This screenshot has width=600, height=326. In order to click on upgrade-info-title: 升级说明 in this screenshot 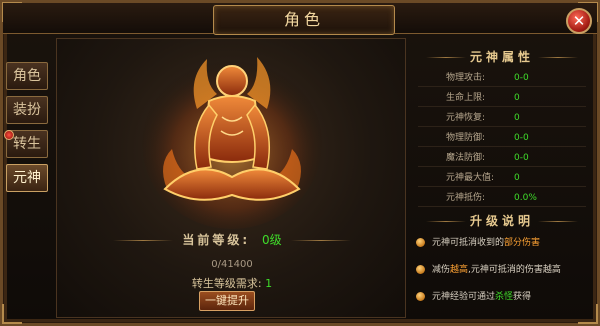, I will do `click(501, 221)`.